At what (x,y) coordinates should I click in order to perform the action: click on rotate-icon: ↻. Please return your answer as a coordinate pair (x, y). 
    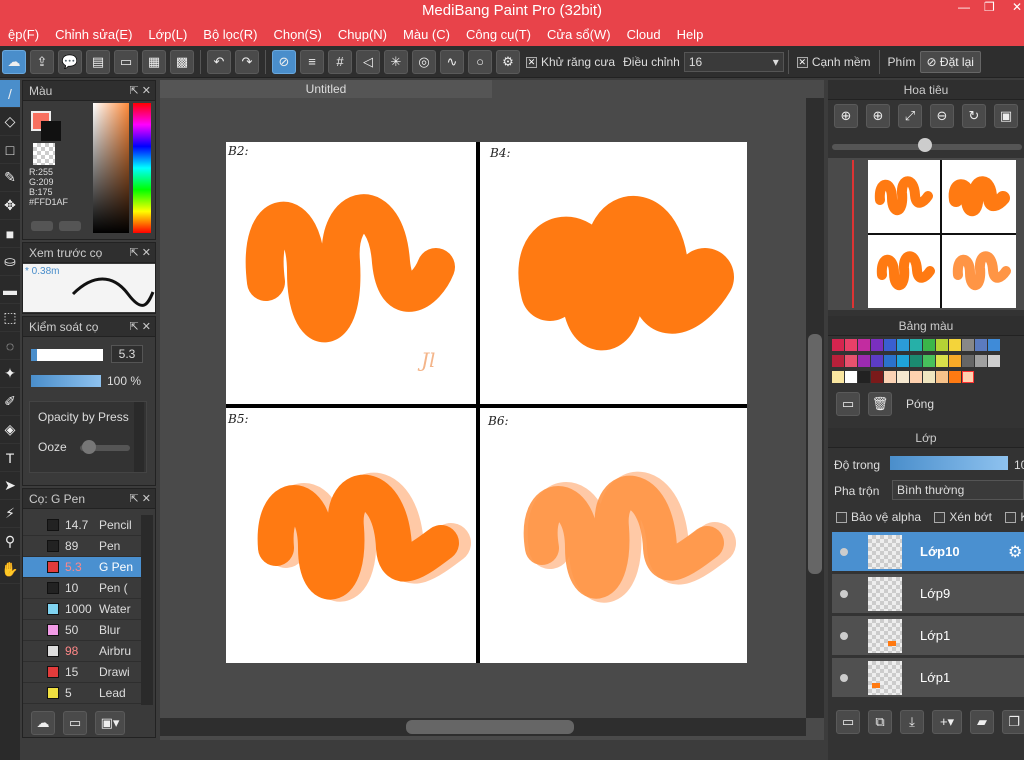
    Looking at the image, I should click on (974, 116).